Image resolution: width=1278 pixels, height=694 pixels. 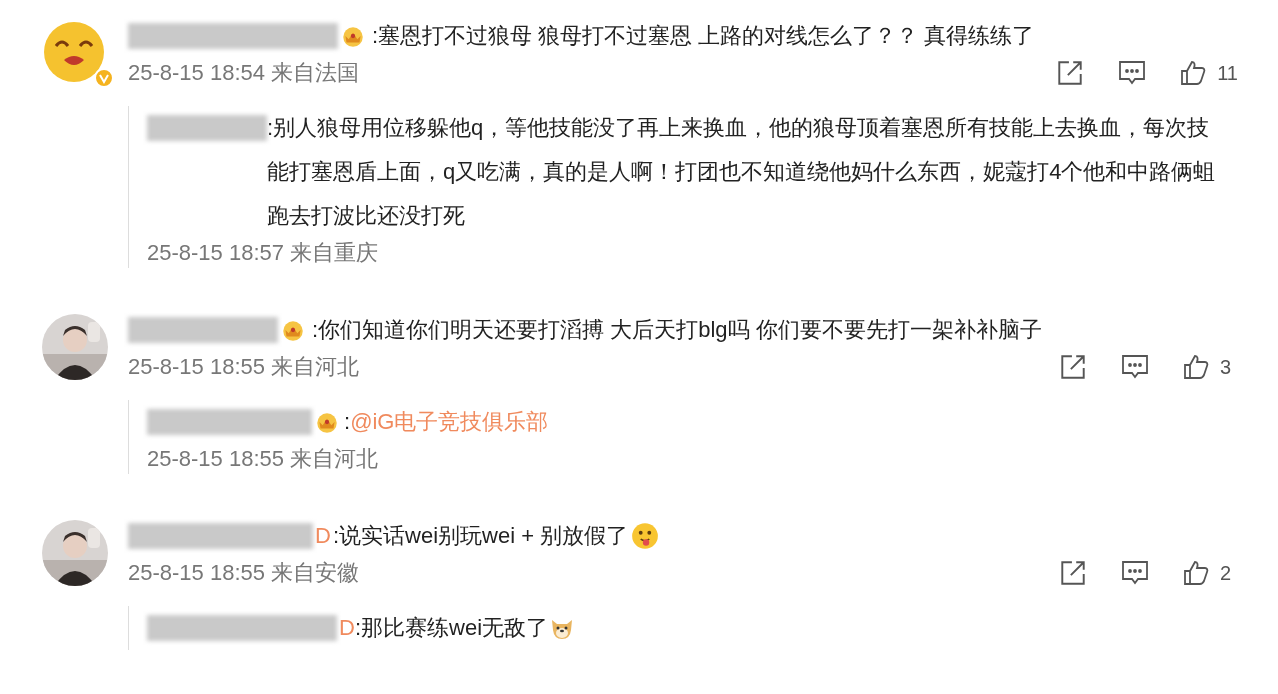 I want to click on reply-text: :, so click(x=347, y=422).